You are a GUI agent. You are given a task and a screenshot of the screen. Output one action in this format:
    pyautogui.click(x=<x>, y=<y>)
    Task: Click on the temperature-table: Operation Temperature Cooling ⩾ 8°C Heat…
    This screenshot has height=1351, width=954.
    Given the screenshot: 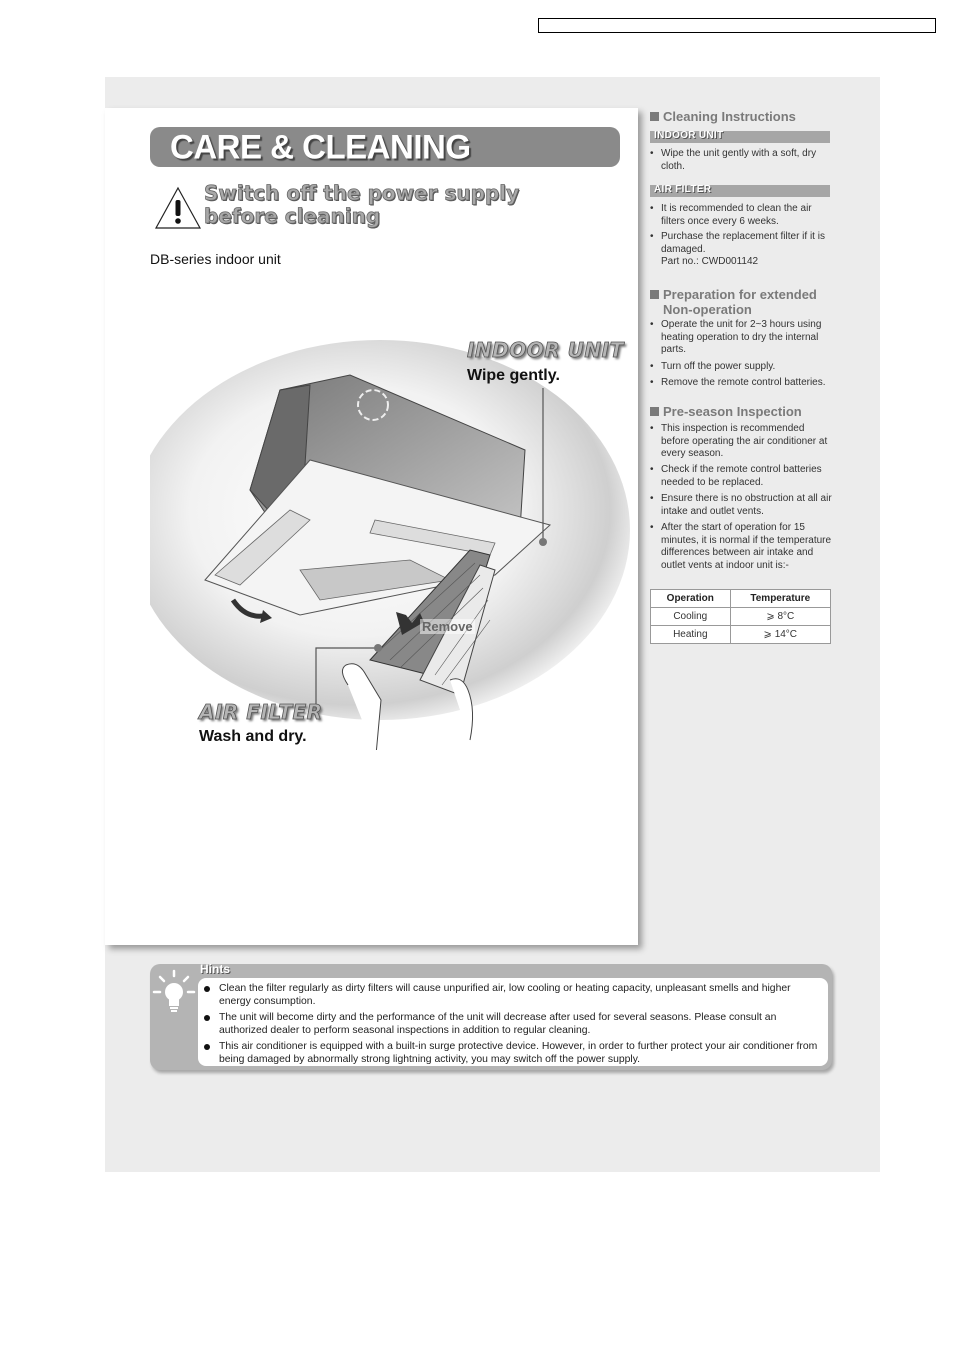 What is the action you would take?
    pyautogui.click(x=741, y=616)
    